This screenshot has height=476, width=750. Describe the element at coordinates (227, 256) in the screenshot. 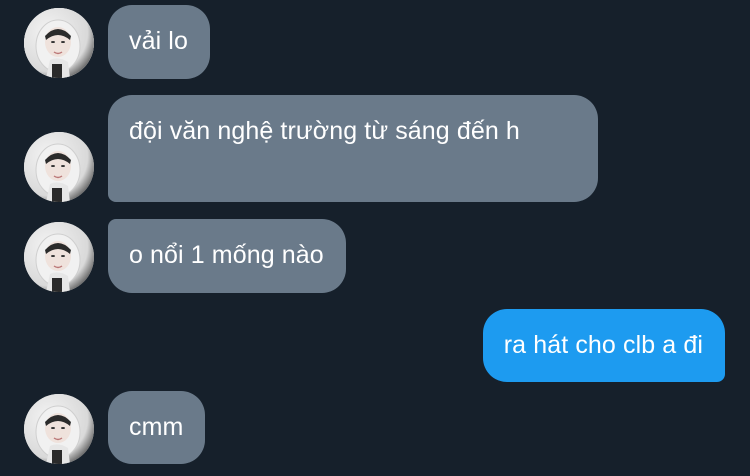

I see `message-bubble-incoming: o nổi 1 mống nào` at that location.